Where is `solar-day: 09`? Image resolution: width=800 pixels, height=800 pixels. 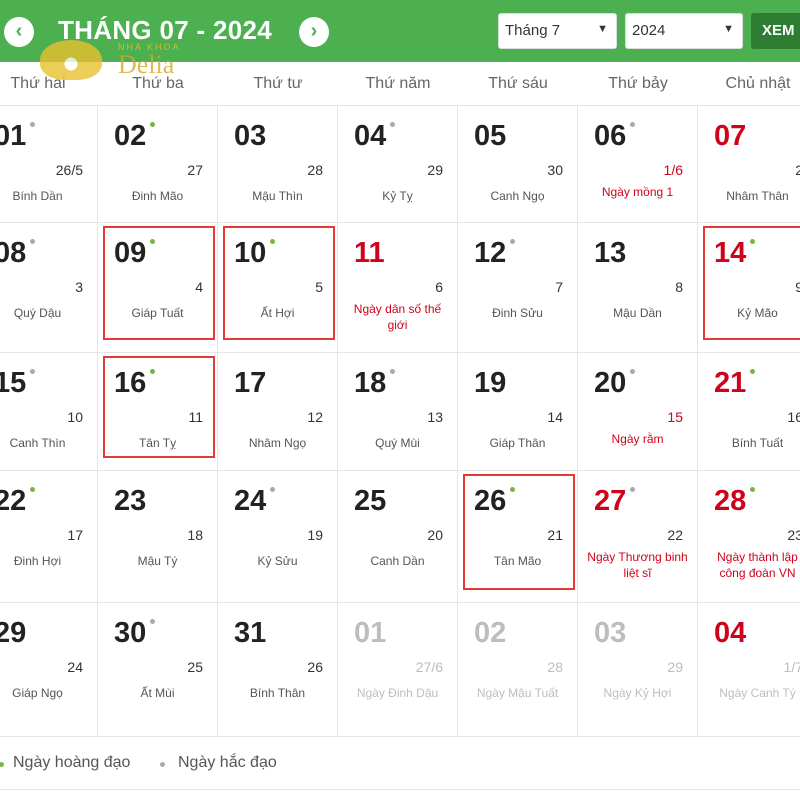
solar-day: 09 is located at coordinates (130, 253).